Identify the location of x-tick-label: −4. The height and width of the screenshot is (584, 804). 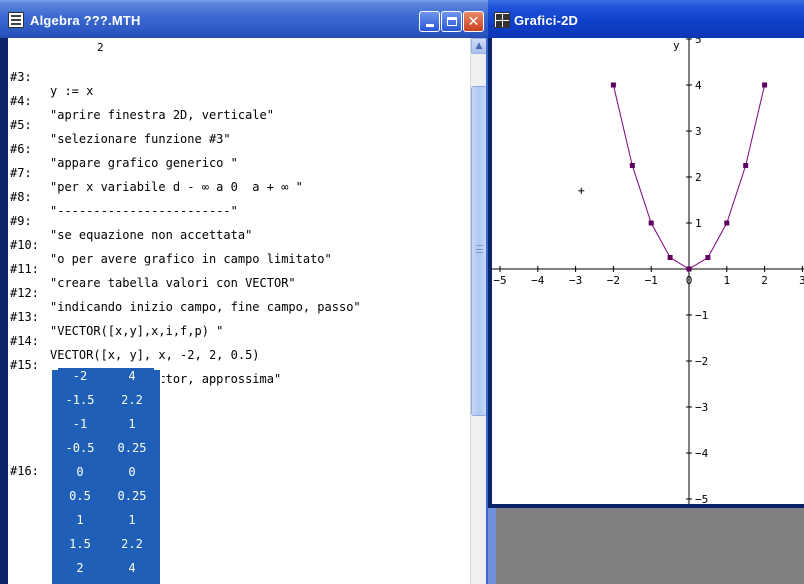
(538, 280).